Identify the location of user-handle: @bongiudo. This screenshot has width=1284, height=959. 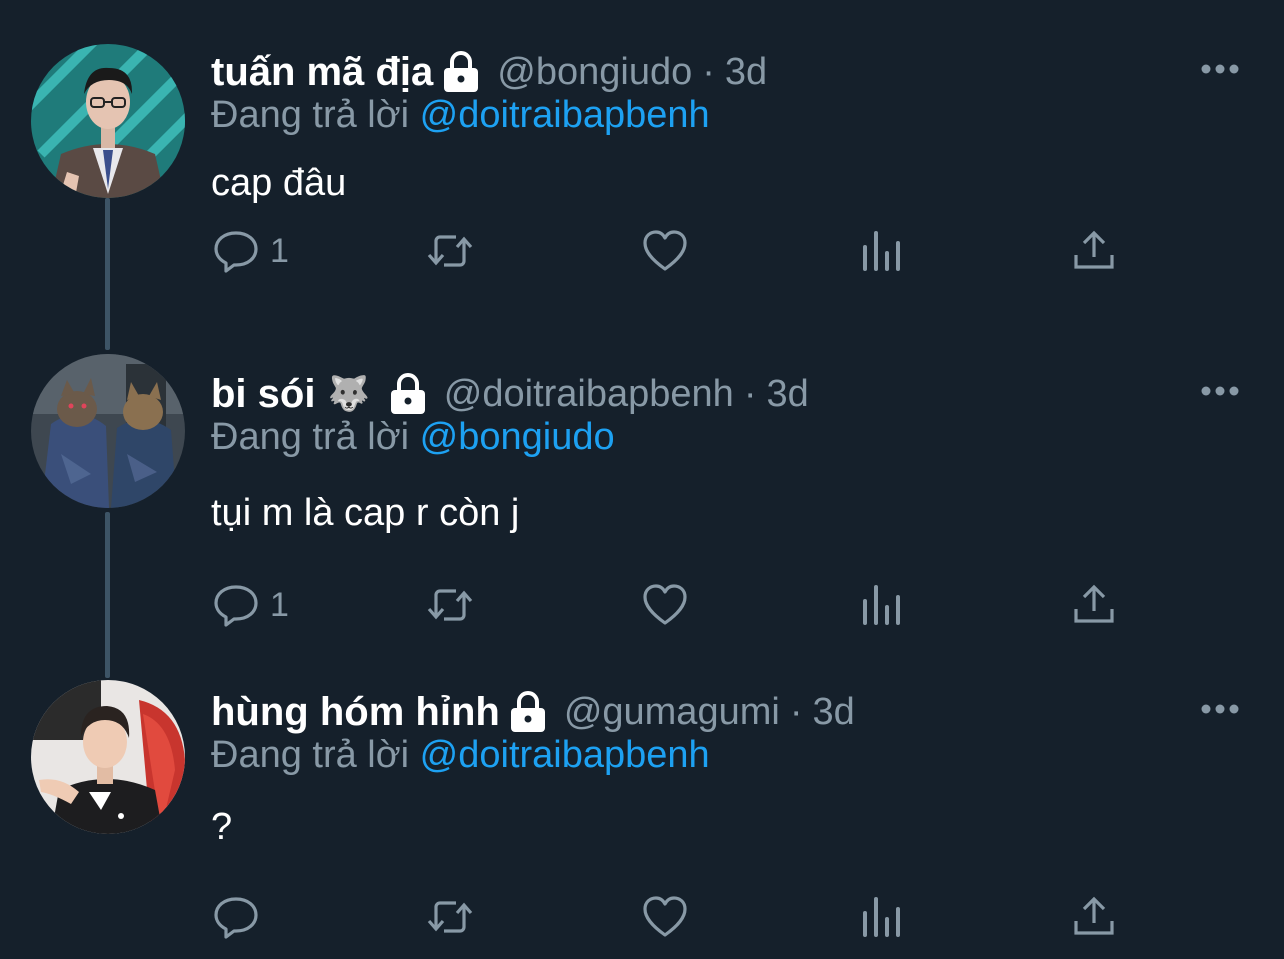
(594, 72).